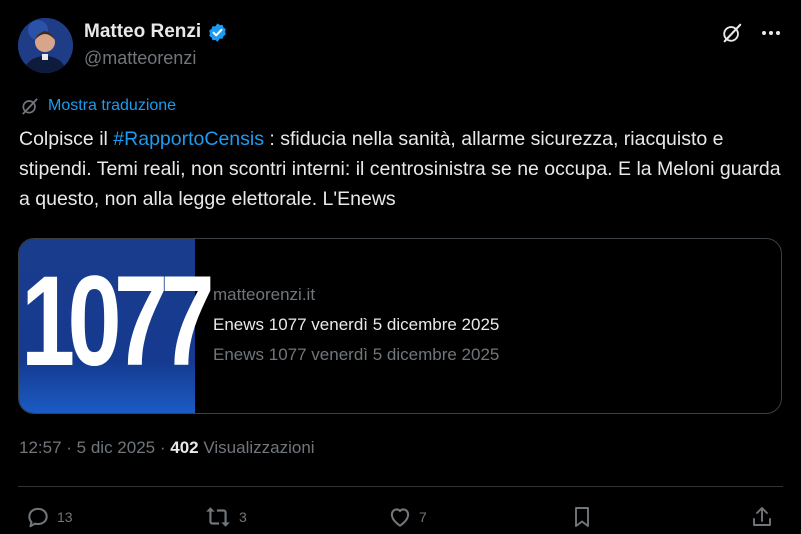 The image size is (801, 534). I want to click on show-translation-label: Mostra traduzione, so click(112, 106).